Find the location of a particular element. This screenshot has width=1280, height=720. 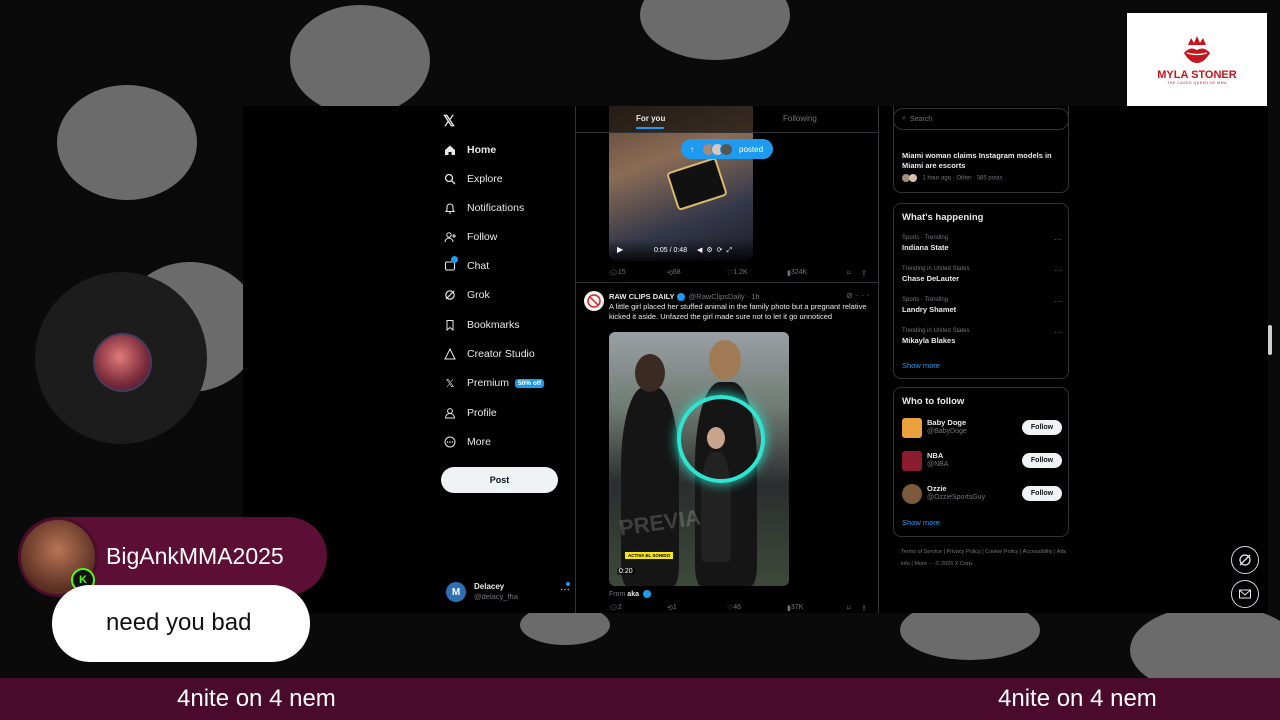

follow-suggestion: NBA @NBA Follow is located at coordinates (982, 461).